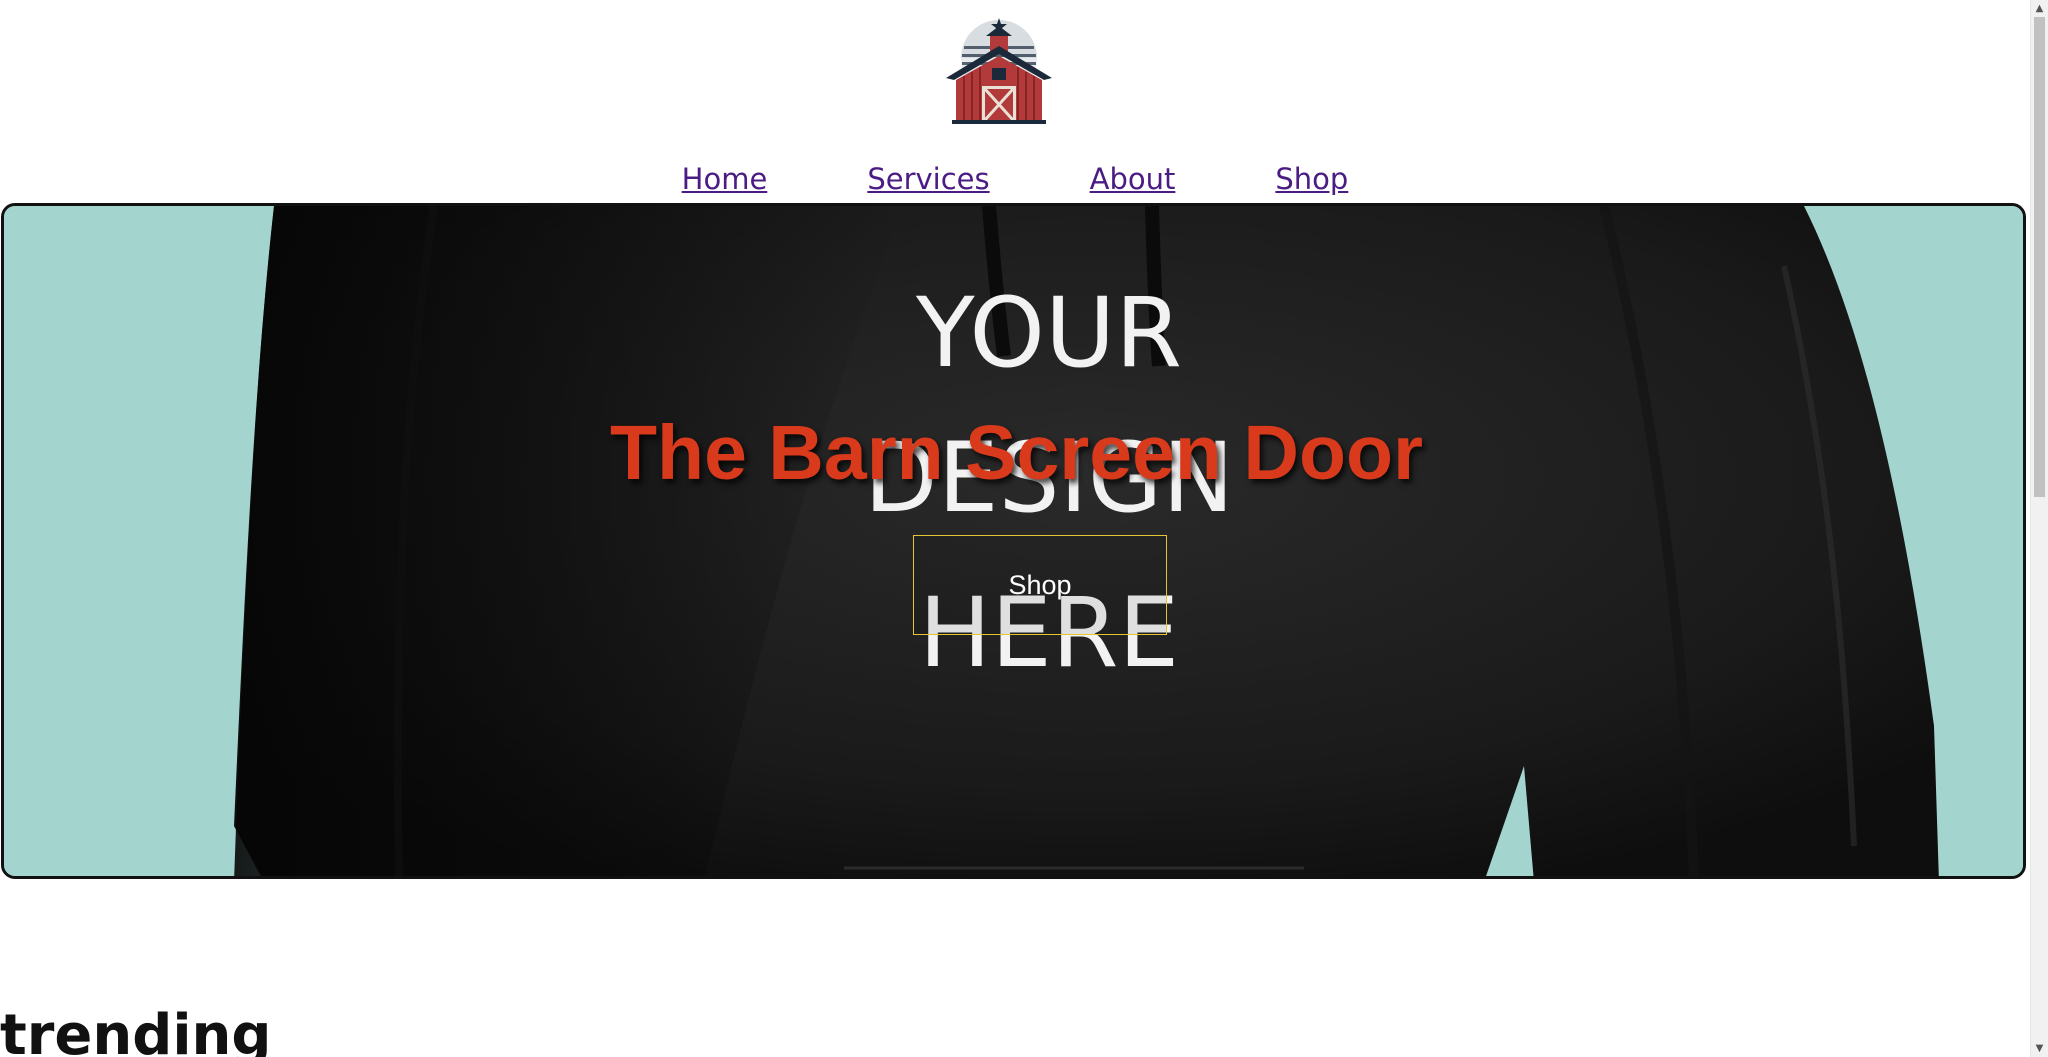 This screenshot has height=1057, width=2048. What do you see at coordinates (1016, 453) in the screenshot?
I see `hero-title: The Barn Screen Door` at bounding box center [1016, 453].